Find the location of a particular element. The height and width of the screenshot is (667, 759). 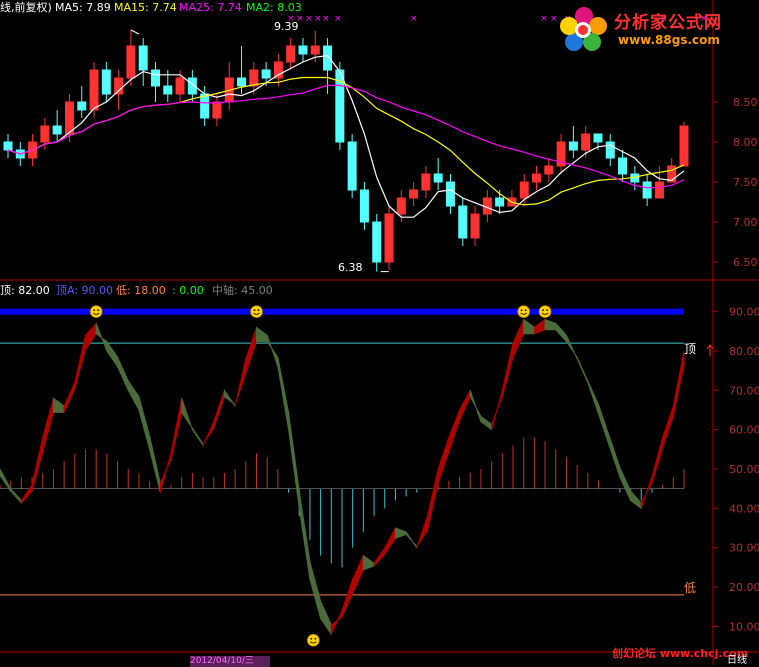

indicator-top-label: 顶: 82.00 is located at coordinates (25, 290).